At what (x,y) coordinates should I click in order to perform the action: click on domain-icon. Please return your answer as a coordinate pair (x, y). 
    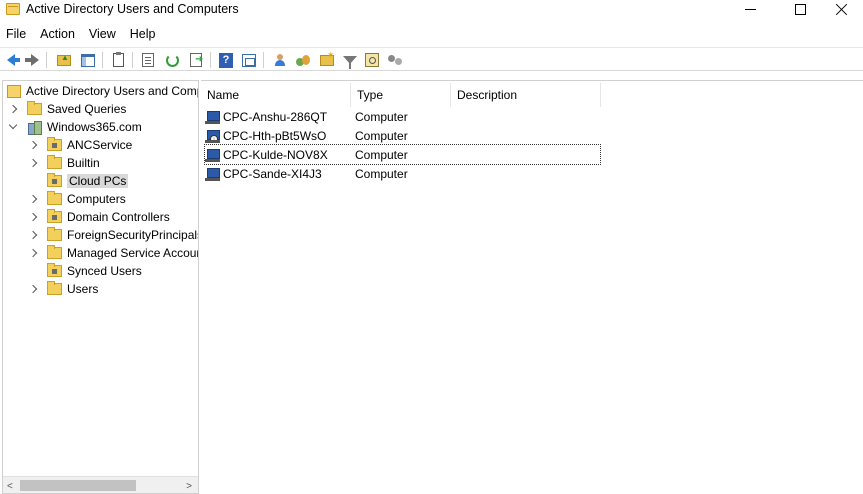
    Looking at the image, I should click on (34, 127).